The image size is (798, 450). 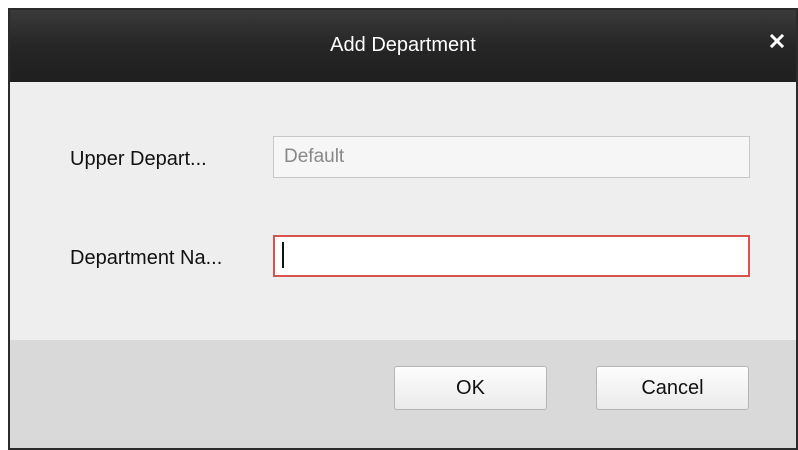 What do you see at coordinates (470, 388) in the screenshot?
I see `ok-button: OK` at bounding box center [470, 388].